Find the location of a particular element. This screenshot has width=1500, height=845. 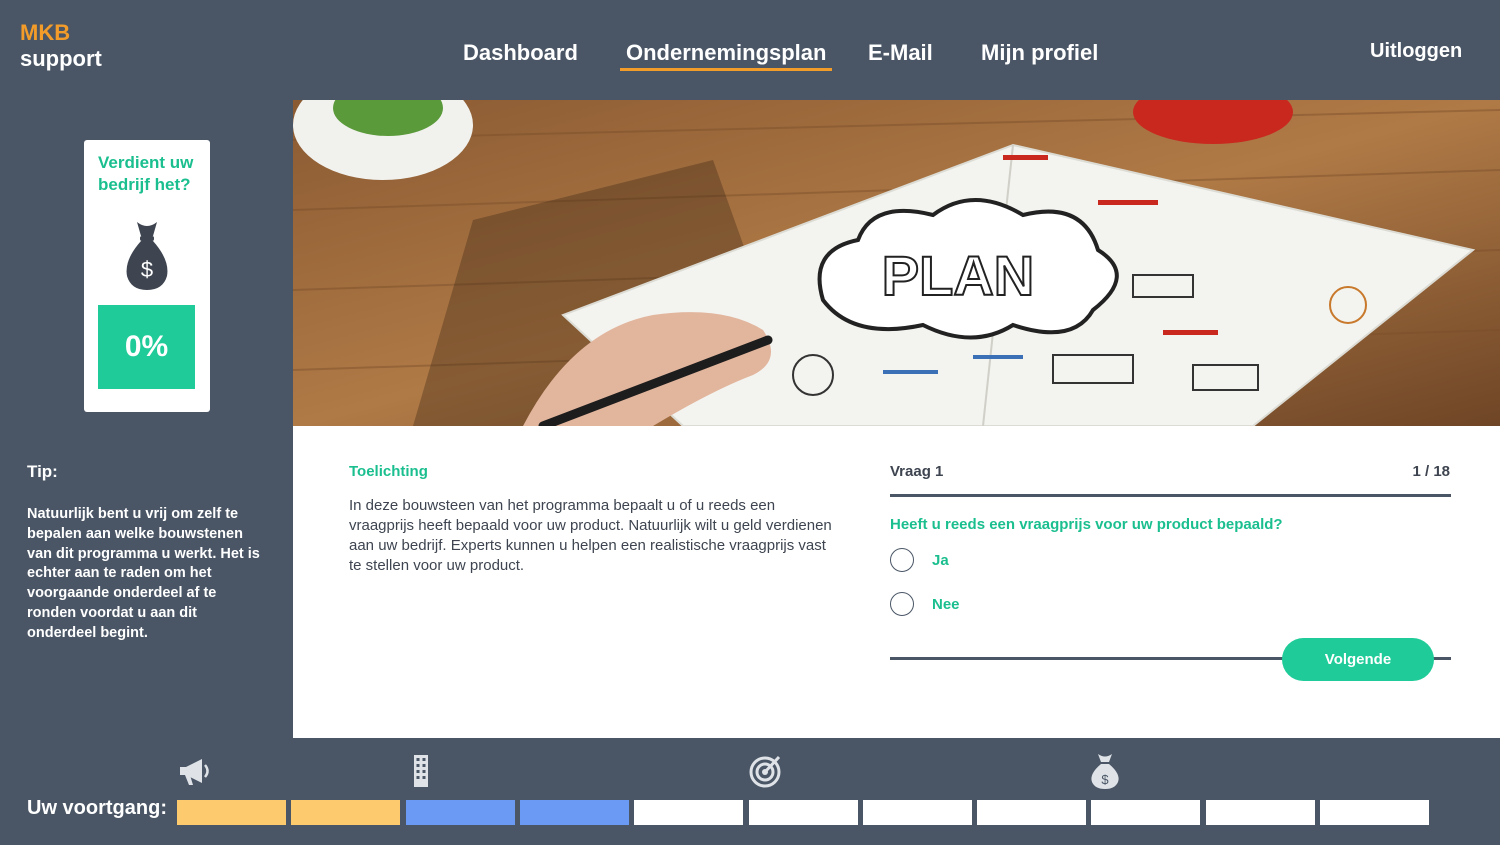

megaphone-icon is located at coordinates (194, 772).